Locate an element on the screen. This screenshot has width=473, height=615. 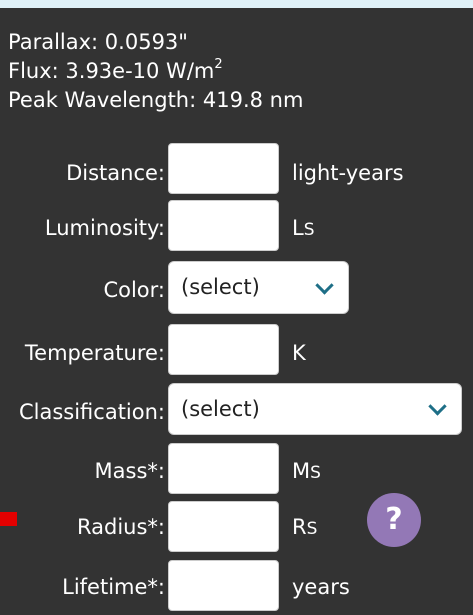
classification-select: (select) is located at coordinates (315, 409).